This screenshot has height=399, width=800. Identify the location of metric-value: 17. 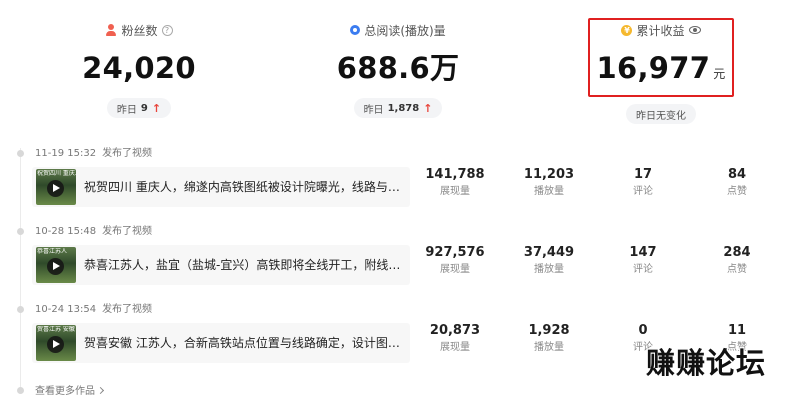
(643, 174).